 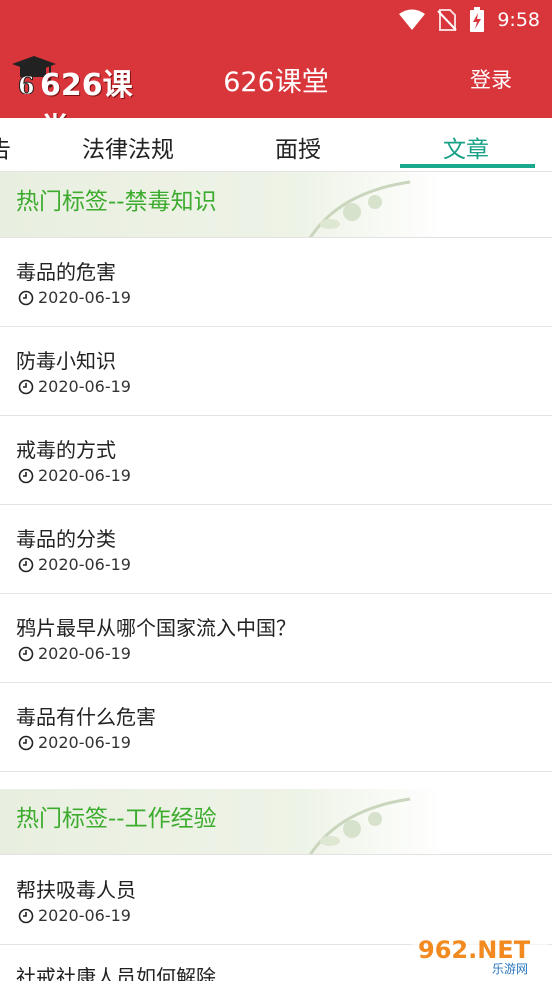 I want to click on article-title: 毒品有什么危害, so click(x=86, y=717).